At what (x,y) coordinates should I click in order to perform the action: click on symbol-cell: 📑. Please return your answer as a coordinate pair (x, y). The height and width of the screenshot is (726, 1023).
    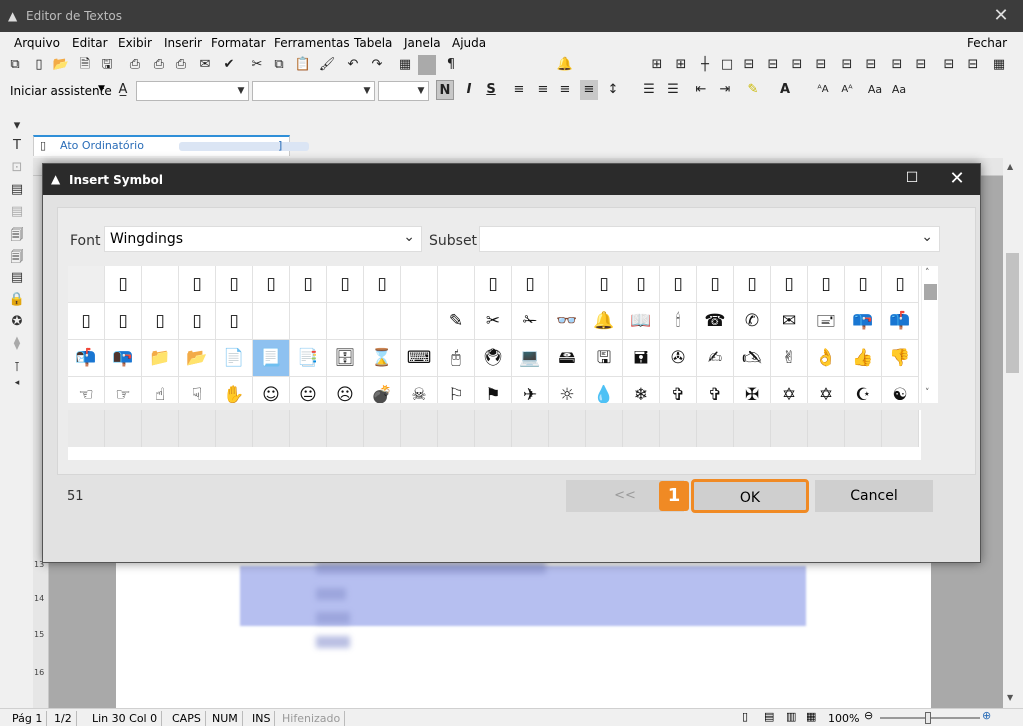
    Looking at the image, I should click on (308, 358).